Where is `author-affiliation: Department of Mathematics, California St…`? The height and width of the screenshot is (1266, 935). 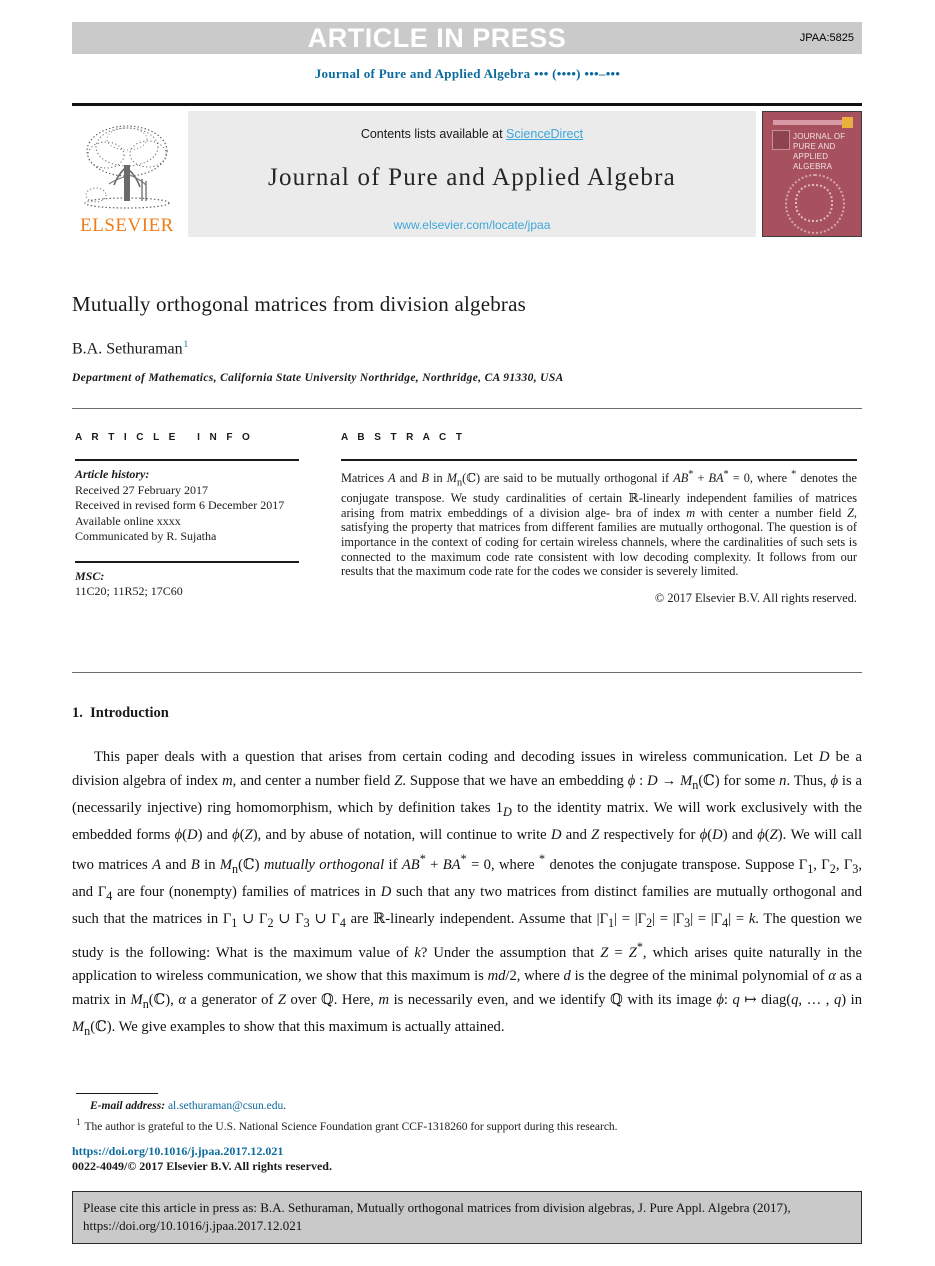
author-affiliation: Department of Mathematics, California St… is located at coordinates (318, 377).